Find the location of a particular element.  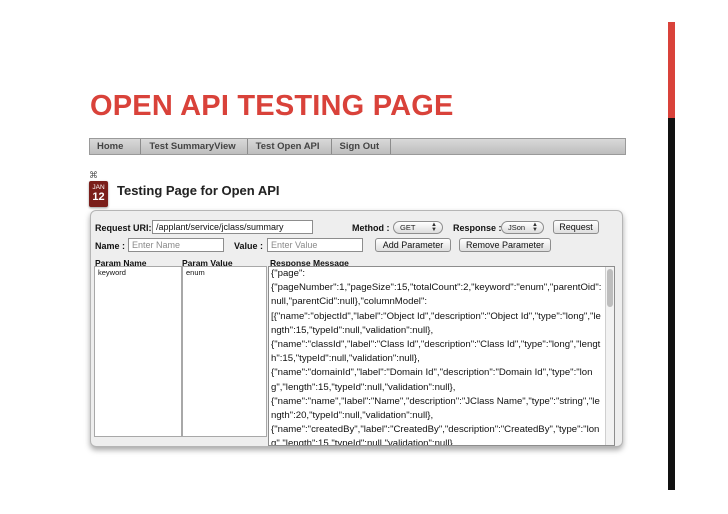

nav-item-sign-out: Sign Out is located at coordinates (362, 146).